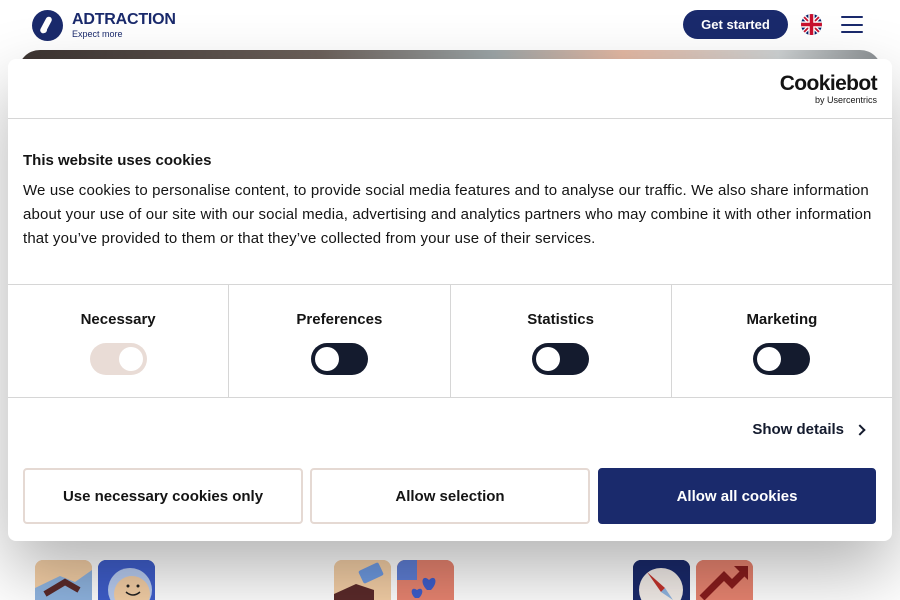  What do you see at coordinates (661, 580) in the screenshot?
I see `compass-icon` at bounding box center [661, 580].